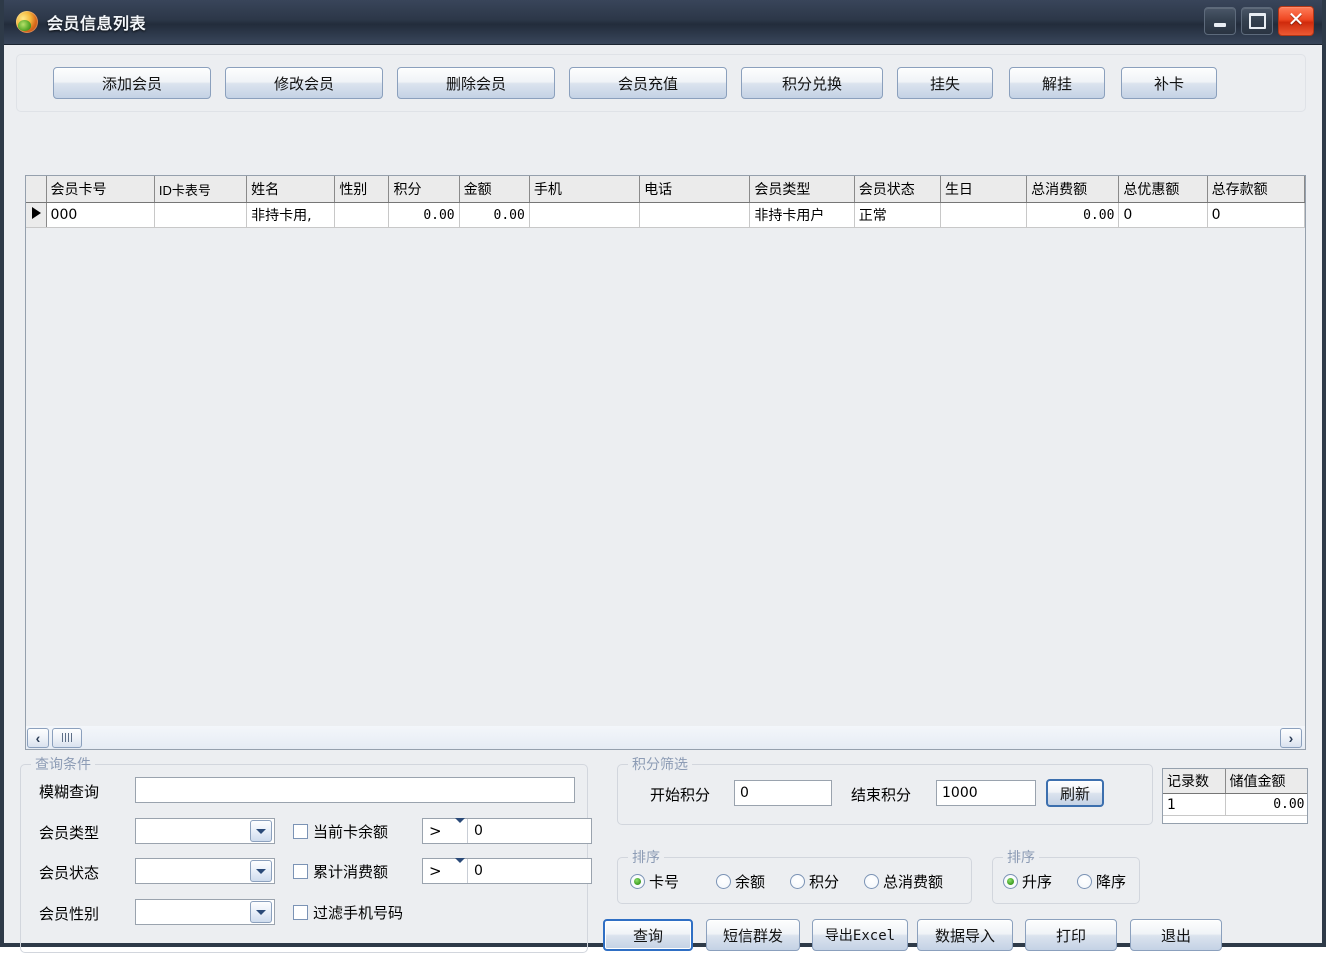  I want to click on member-type-select, so click(205, 831).